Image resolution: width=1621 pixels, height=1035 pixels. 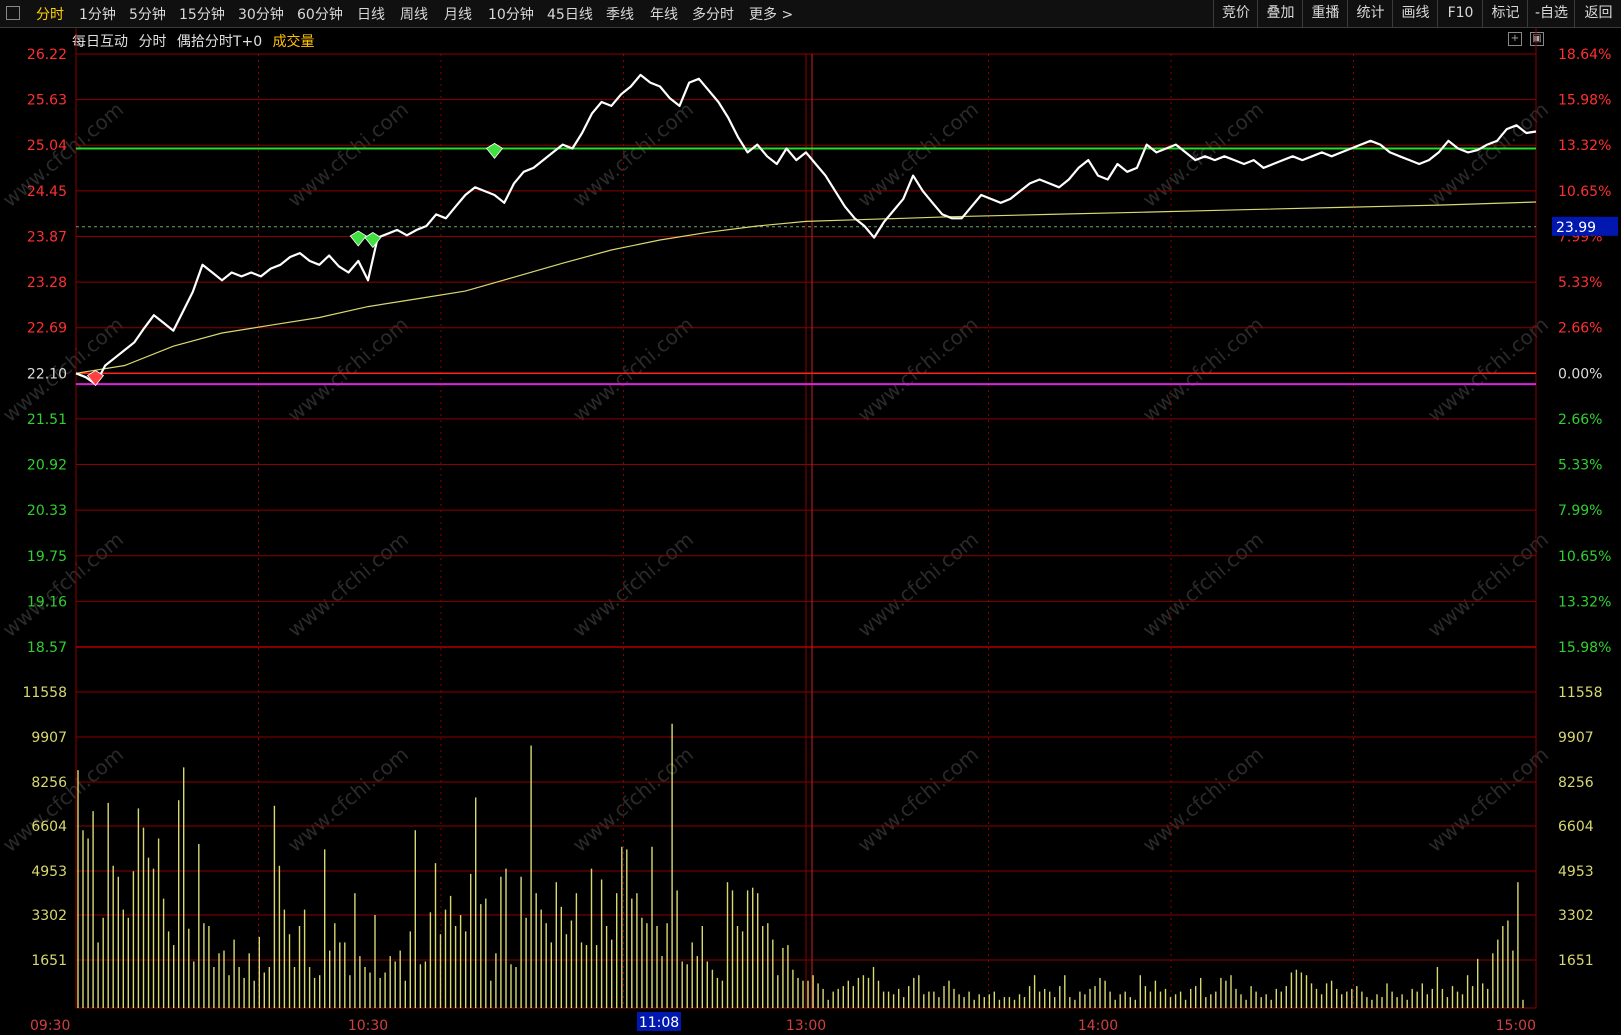 What do you see at coordinates (47, 101) in the screenshot?
I see `price-tick-label: 25.63` at bounding box center [47, 101].